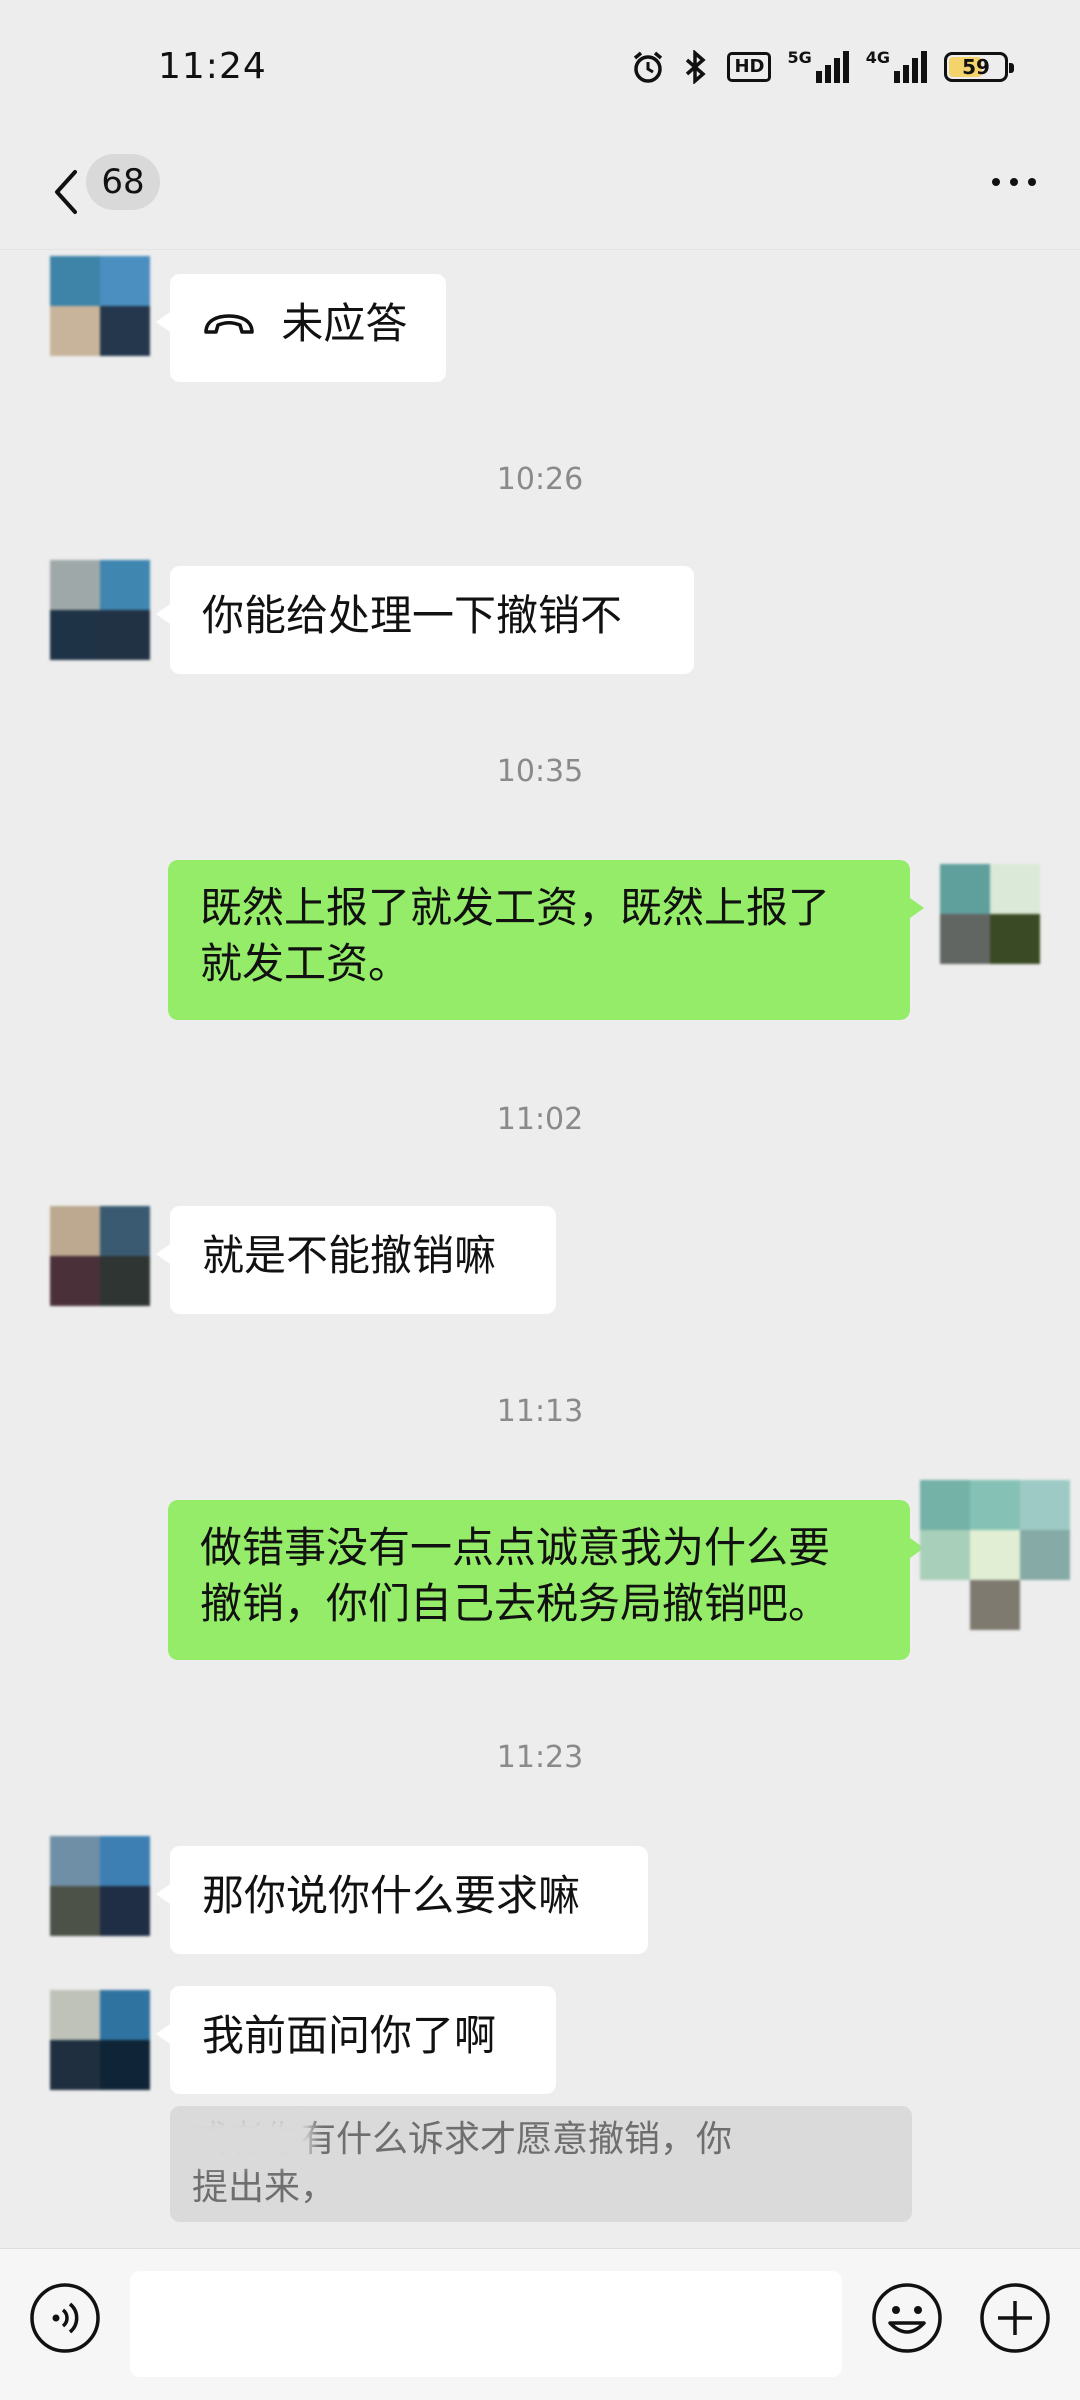 The height and width of the screenshot is (2400, 1080). I want to click on message-input, so click(486, 2324).